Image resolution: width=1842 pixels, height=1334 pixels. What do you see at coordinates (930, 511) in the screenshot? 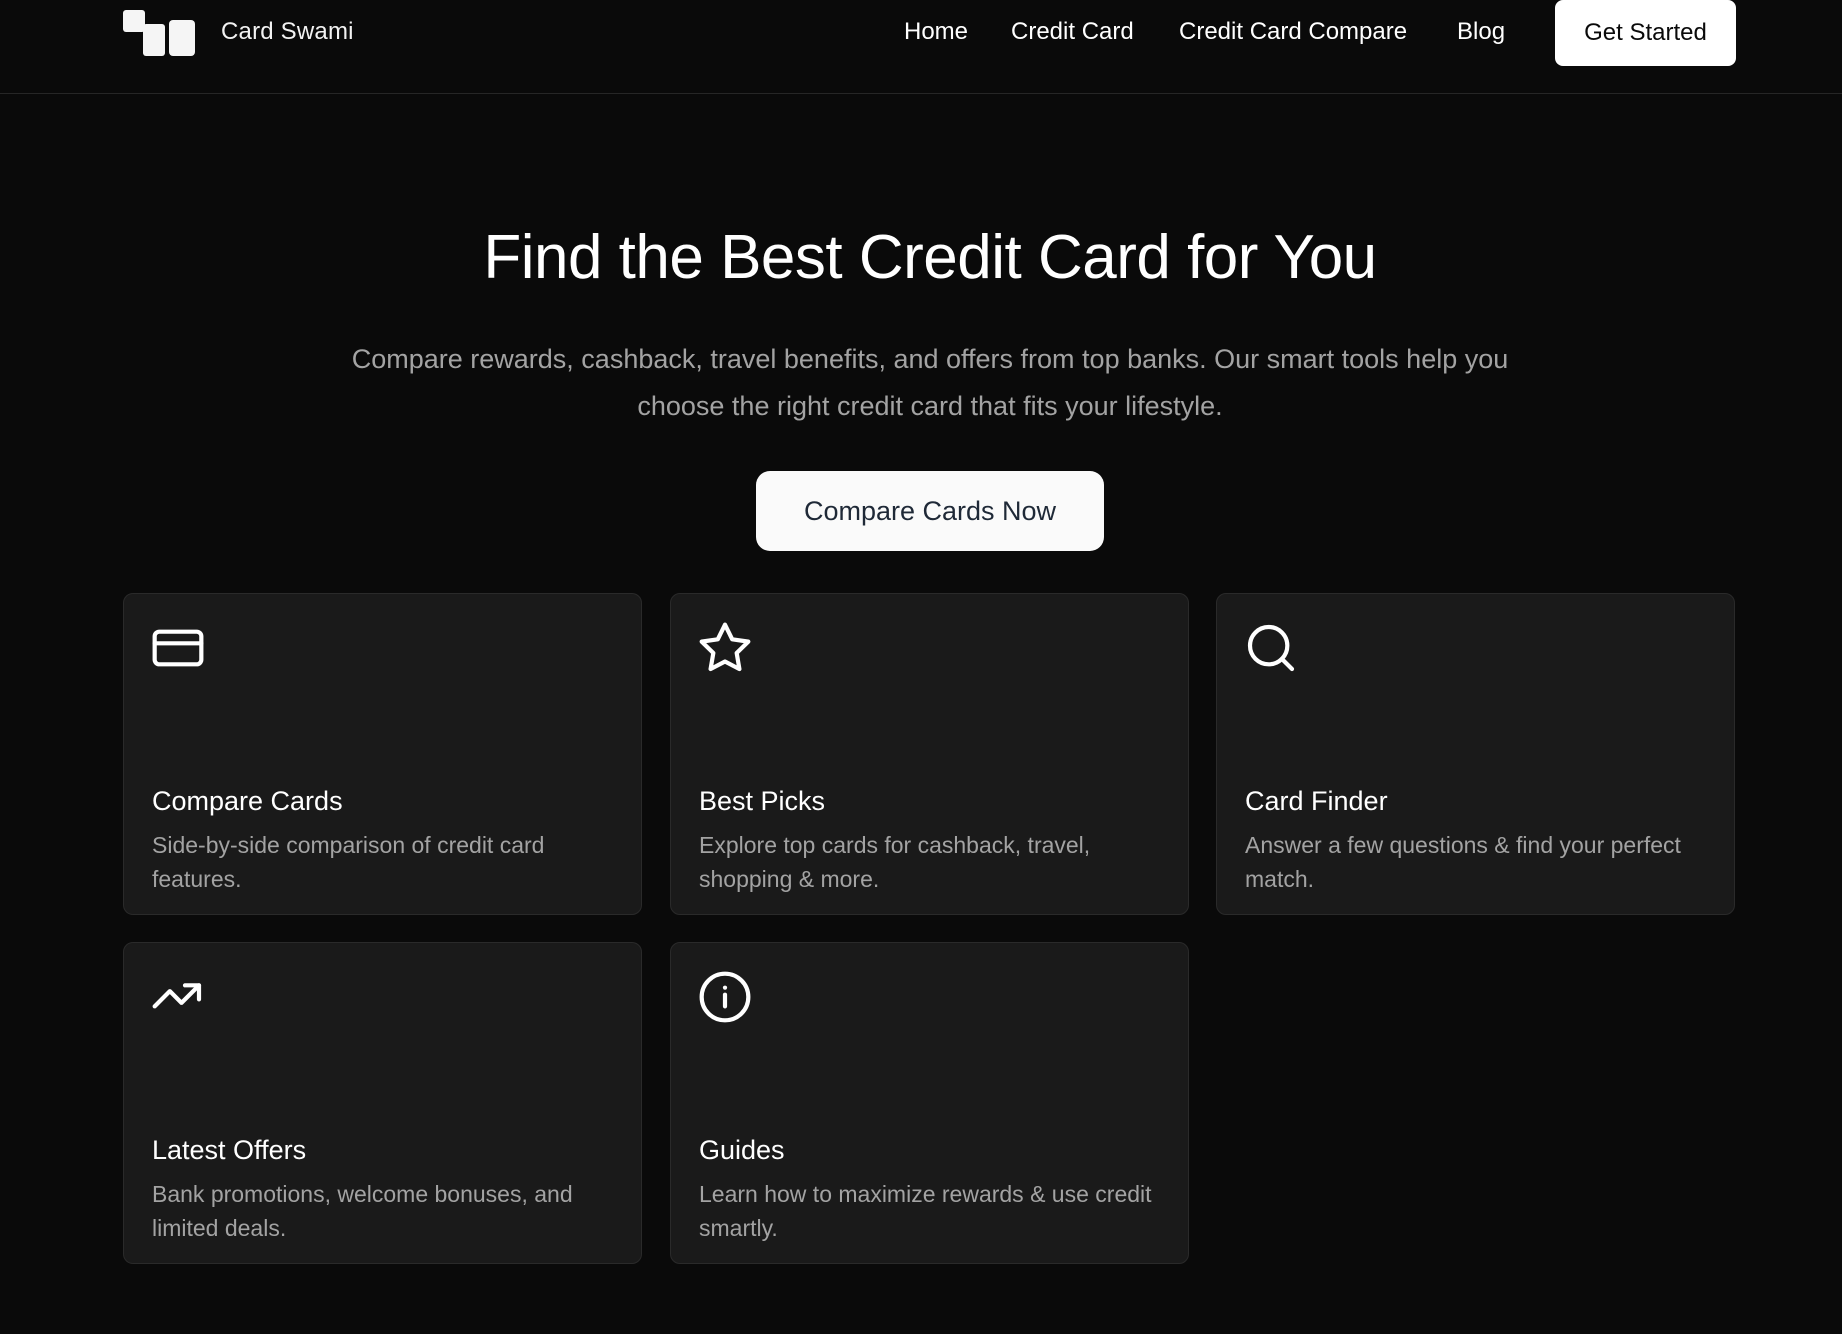
I see `compare-cards-now-button: Compare Cards Now` at bounding box center [930, 511].